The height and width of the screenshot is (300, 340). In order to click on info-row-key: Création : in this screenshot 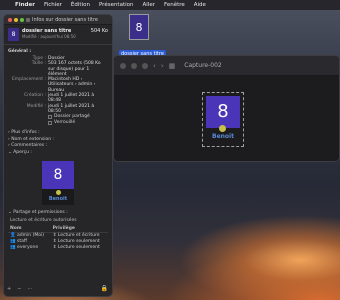, I will do `click(35, 96)`.